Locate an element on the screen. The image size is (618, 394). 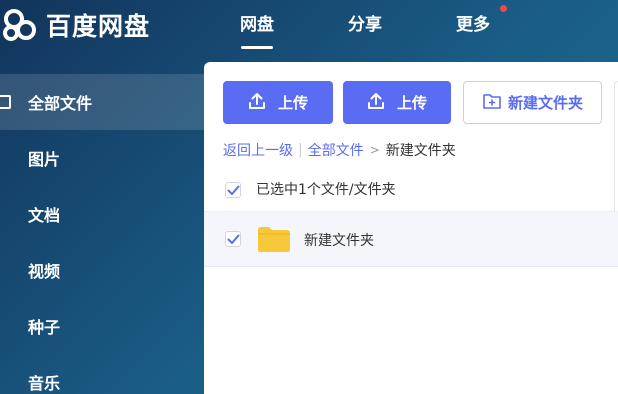
upload-button: 上传 is located at coordinates (278, 102).